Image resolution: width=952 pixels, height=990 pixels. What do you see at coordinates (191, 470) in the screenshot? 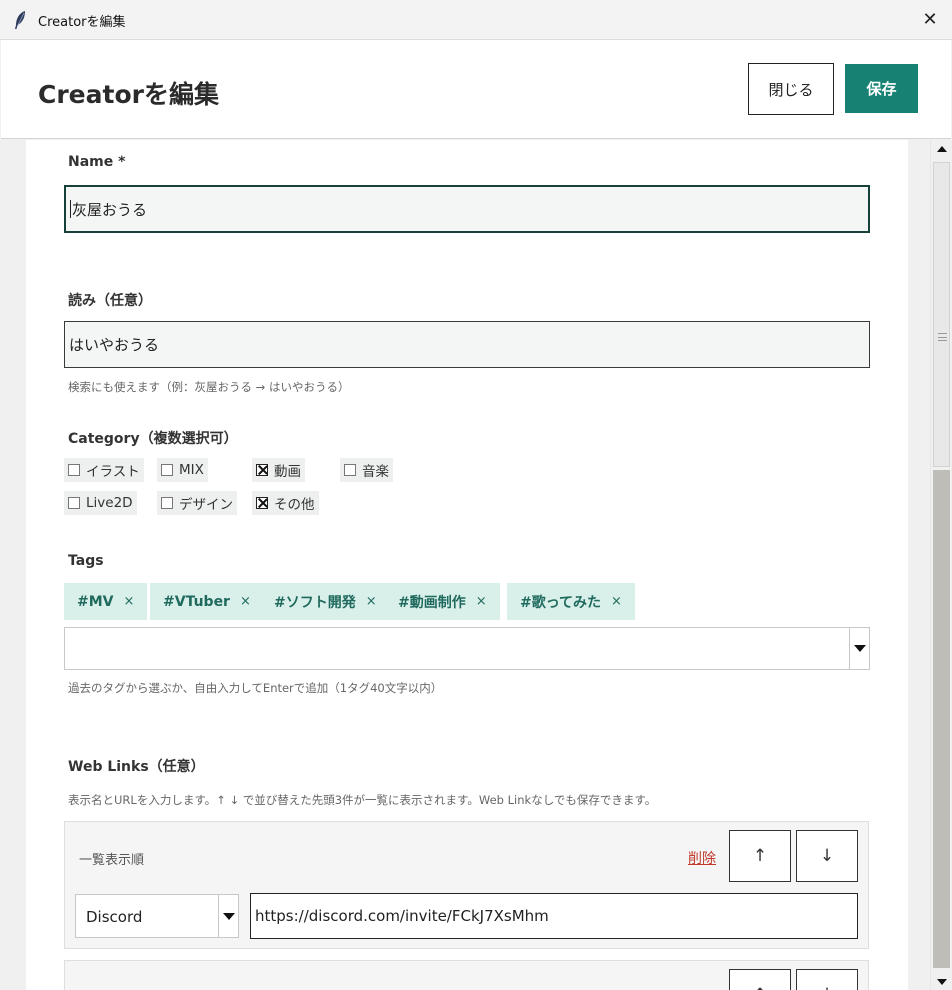
I see `checkbox-label: MIX` at bounding box center [191, 470].